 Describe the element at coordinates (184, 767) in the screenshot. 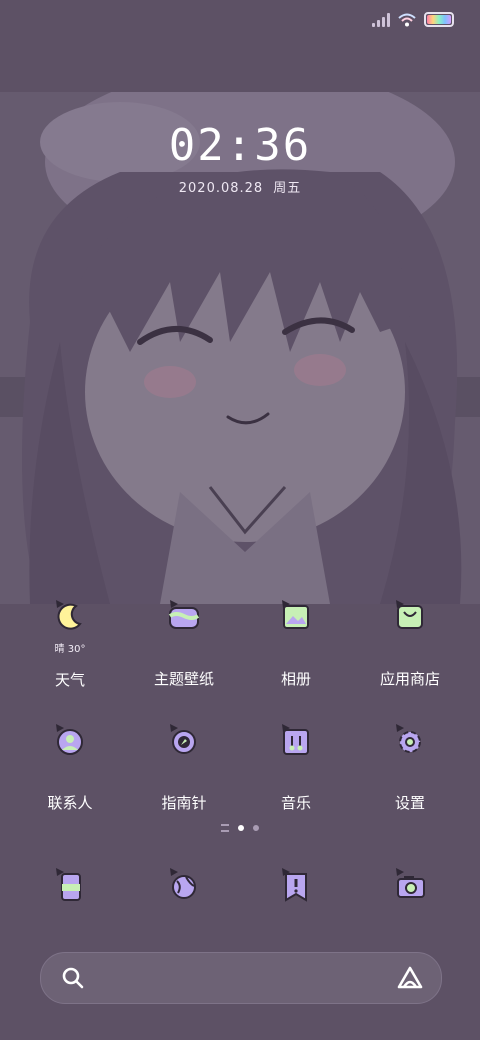

I see `app-compass: 指南针` at that location.